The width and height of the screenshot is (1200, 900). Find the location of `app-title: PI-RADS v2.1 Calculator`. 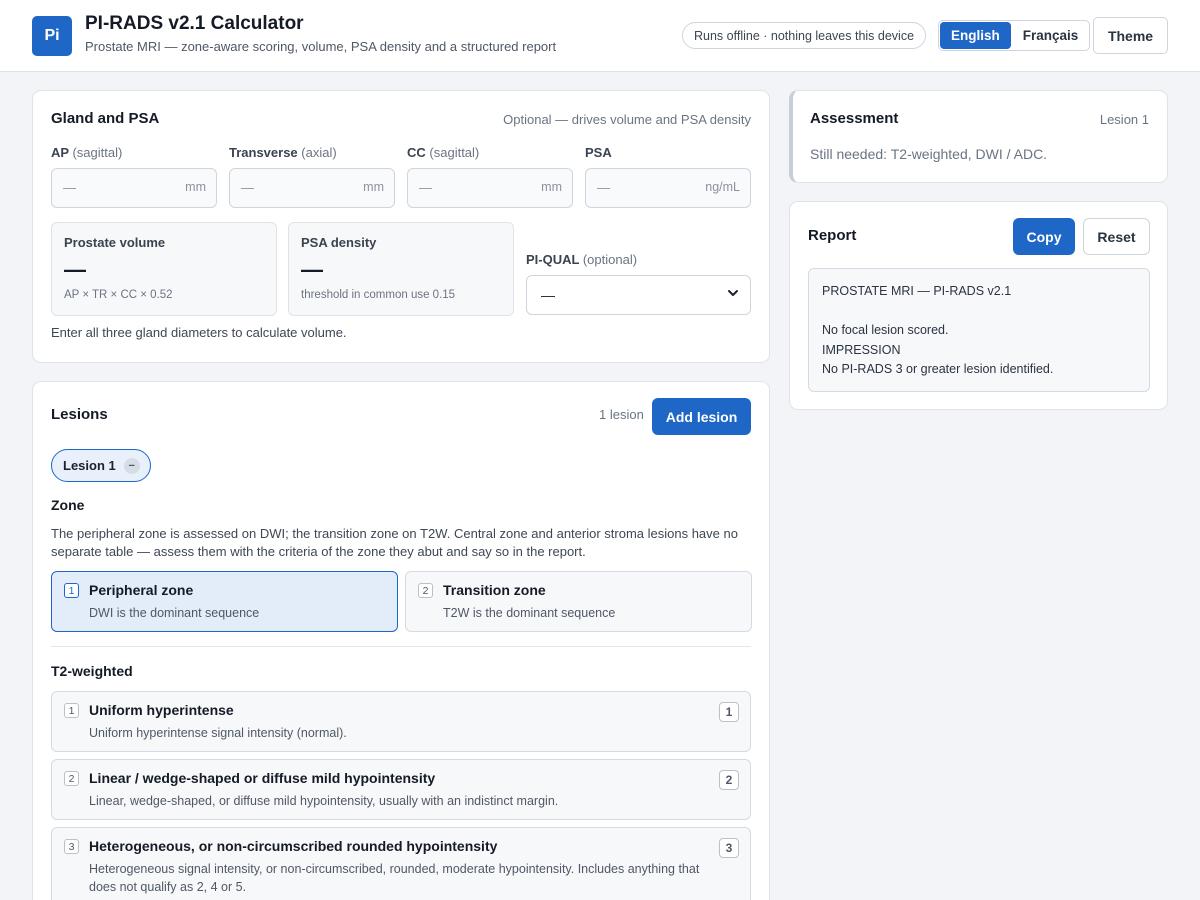

app-title: PI-RADS v2.1 Calculator is located at coordinates (194, 23).